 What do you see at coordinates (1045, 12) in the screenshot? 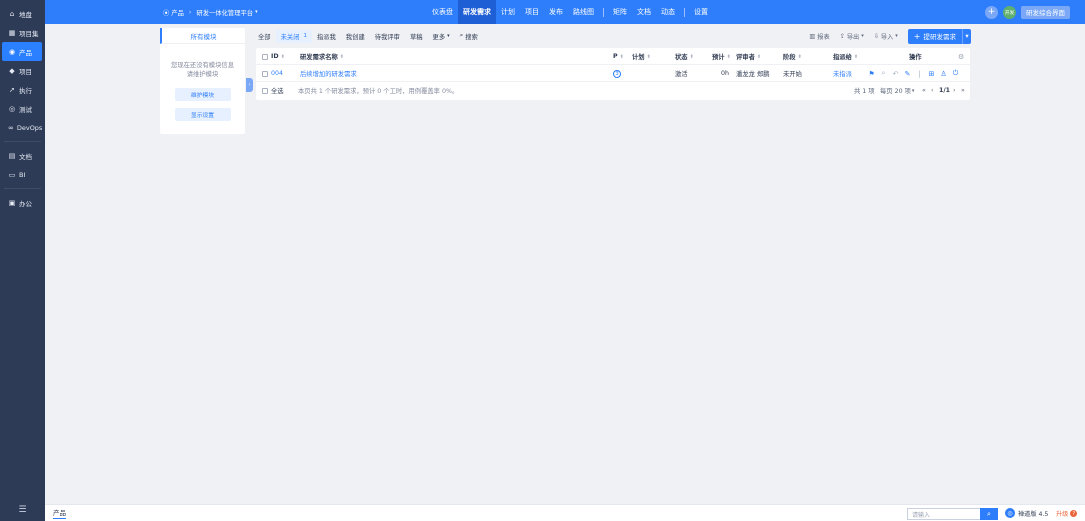
I see `interface-switch-button: 研发综合界面` at bounding box center [1045, 12].